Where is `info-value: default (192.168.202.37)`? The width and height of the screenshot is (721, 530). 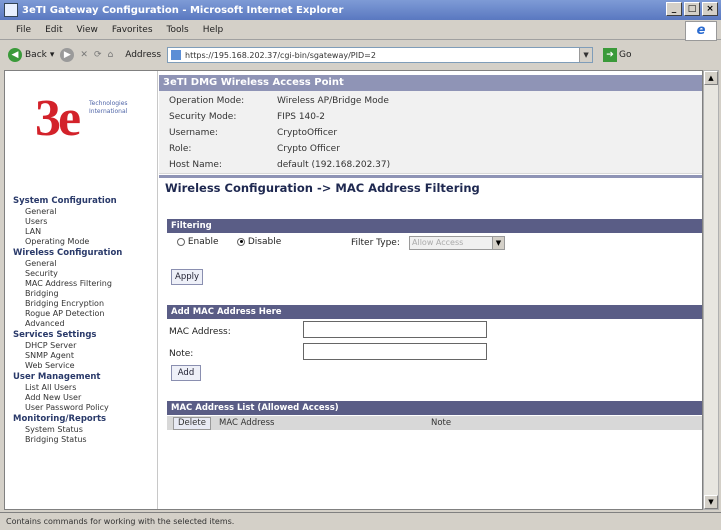 info-value: default (192.168.202.37) is located at coordinates (334, 165).